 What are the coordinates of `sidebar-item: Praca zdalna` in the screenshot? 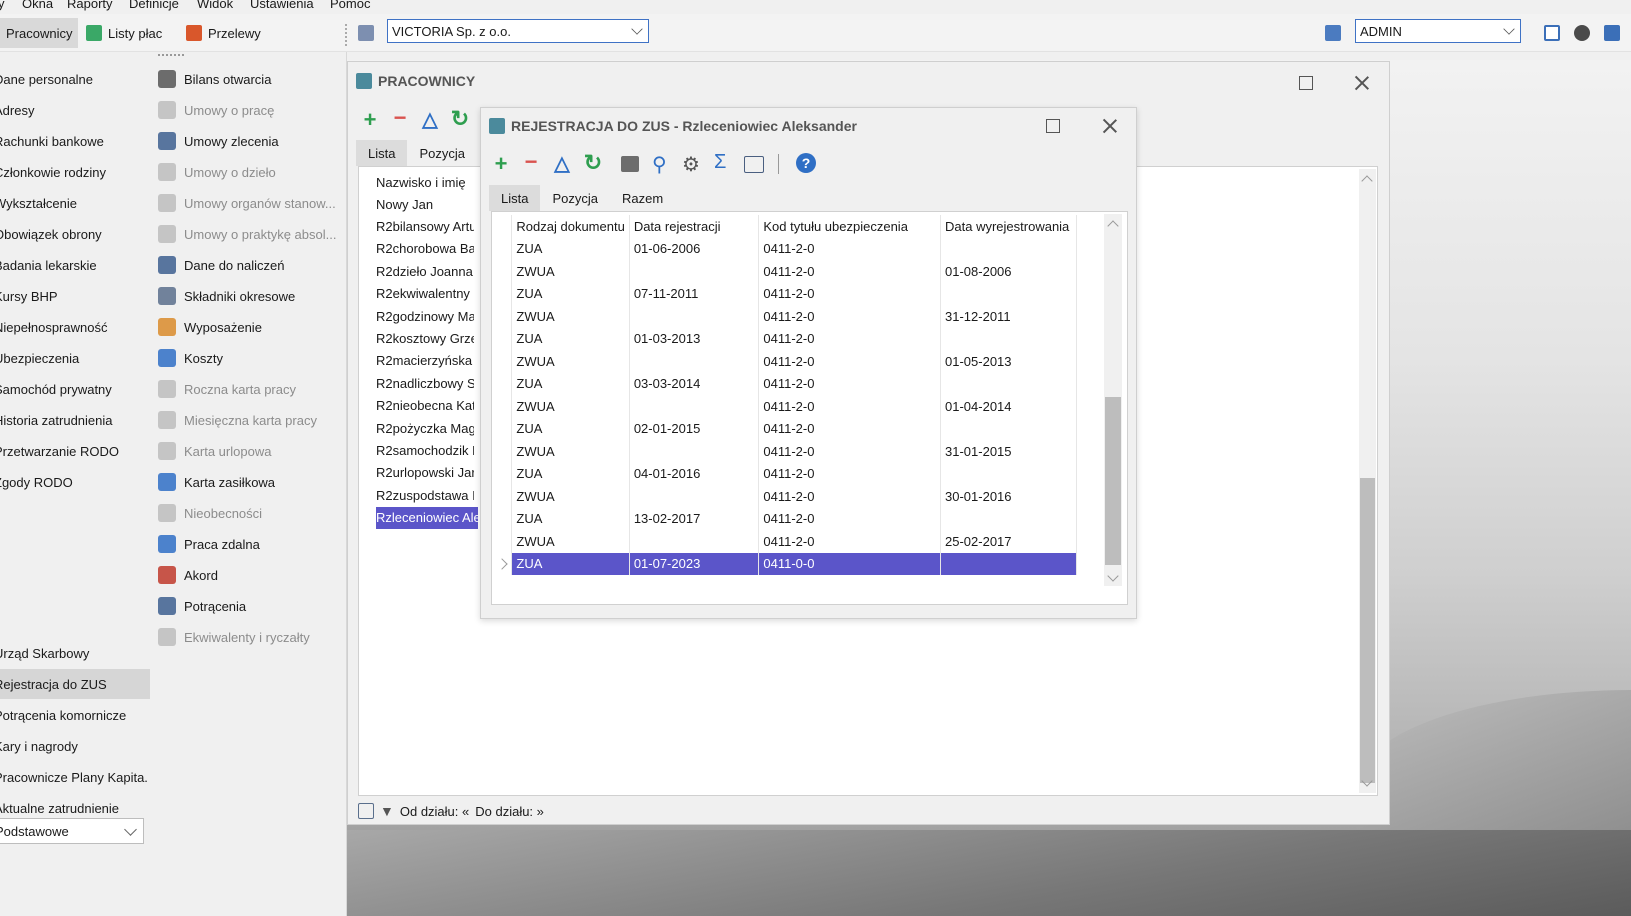 It's located at (209, 544).